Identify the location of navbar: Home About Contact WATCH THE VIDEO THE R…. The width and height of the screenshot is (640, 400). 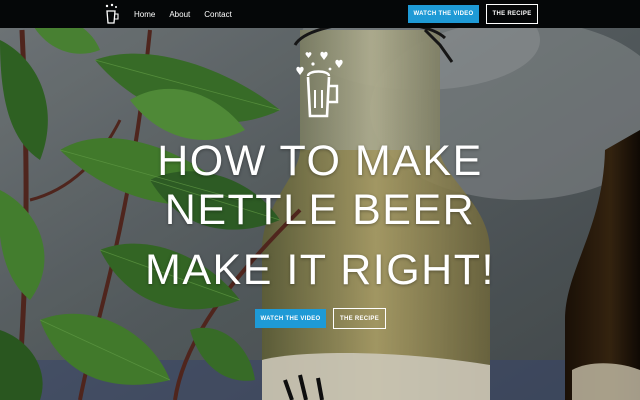
(320, 14).